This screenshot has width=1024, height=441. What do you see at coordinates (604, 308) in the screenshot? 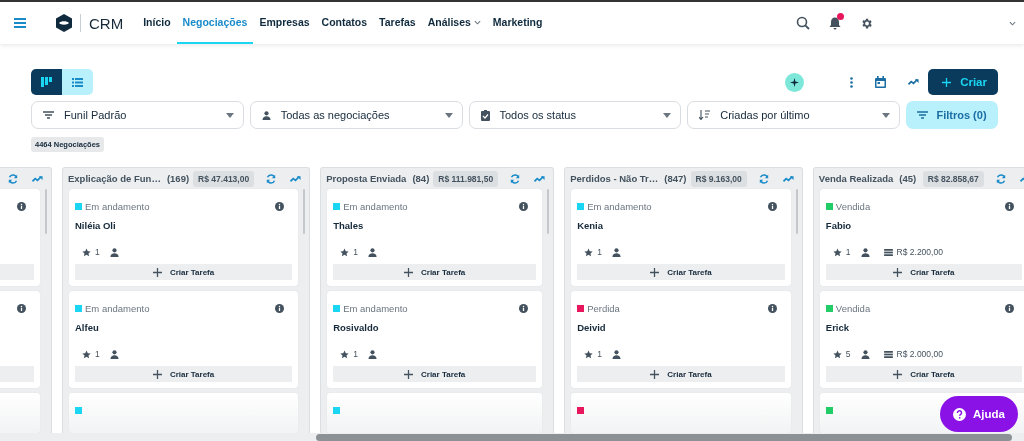
I see `deal-status: Perdida` at bounding box center [604, 308].